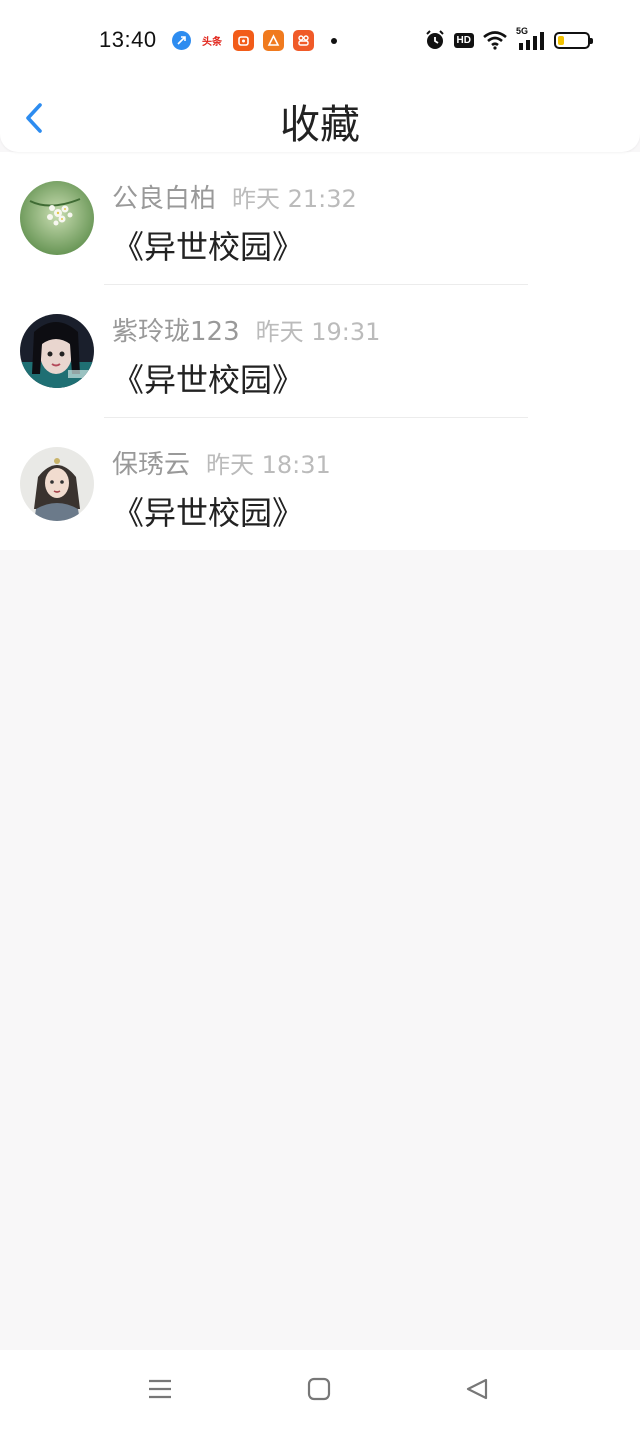 This screenshot has width=640, height=1429. I want to click on wifi-icon, so click(495, 40).